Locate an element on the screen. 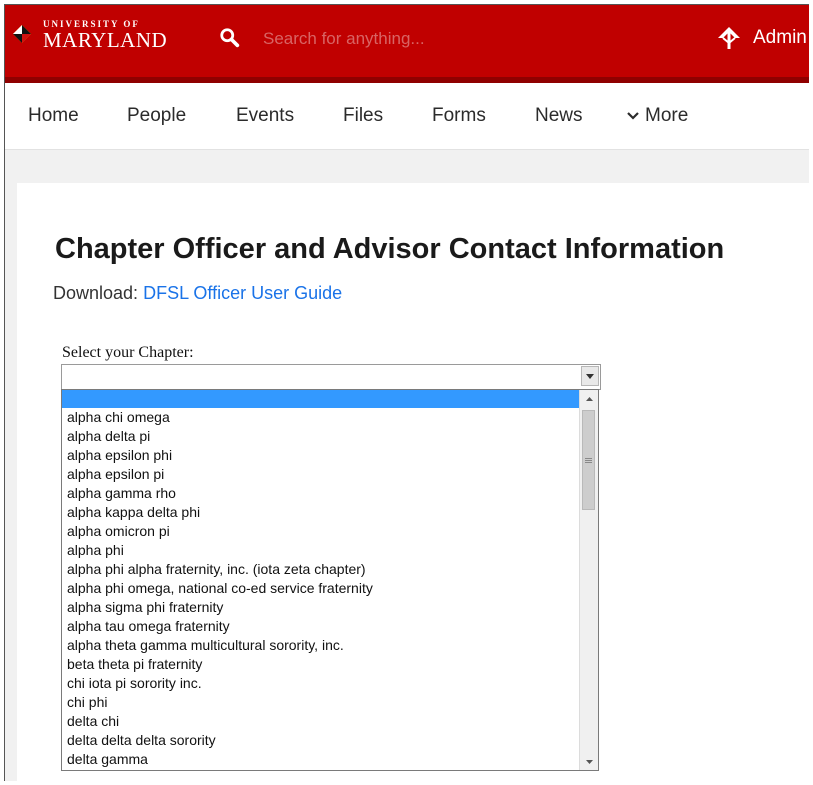  nav-home: Home is located at coordinates (53, 116).